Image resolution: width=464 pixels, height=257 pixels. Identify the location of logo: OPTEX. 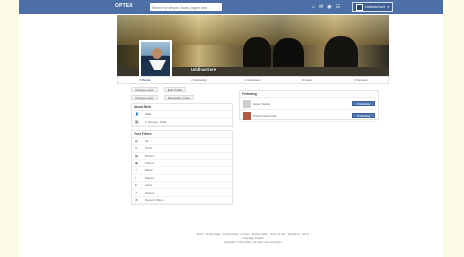
(124, 6).